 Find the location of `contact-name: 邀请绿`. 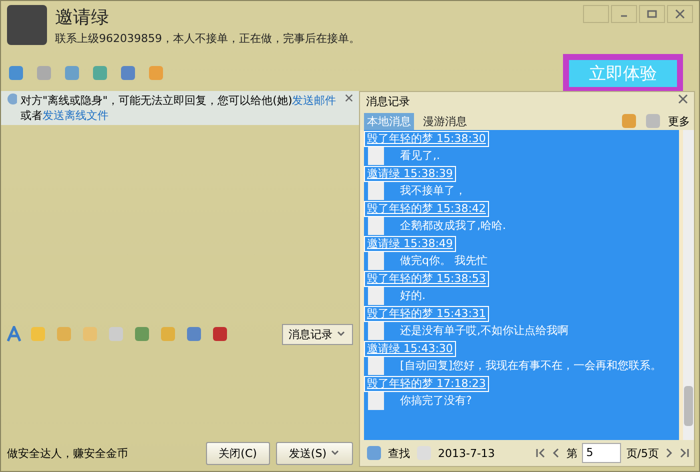

contact-name: 邀请绿 is located at coordinates (82, 17).